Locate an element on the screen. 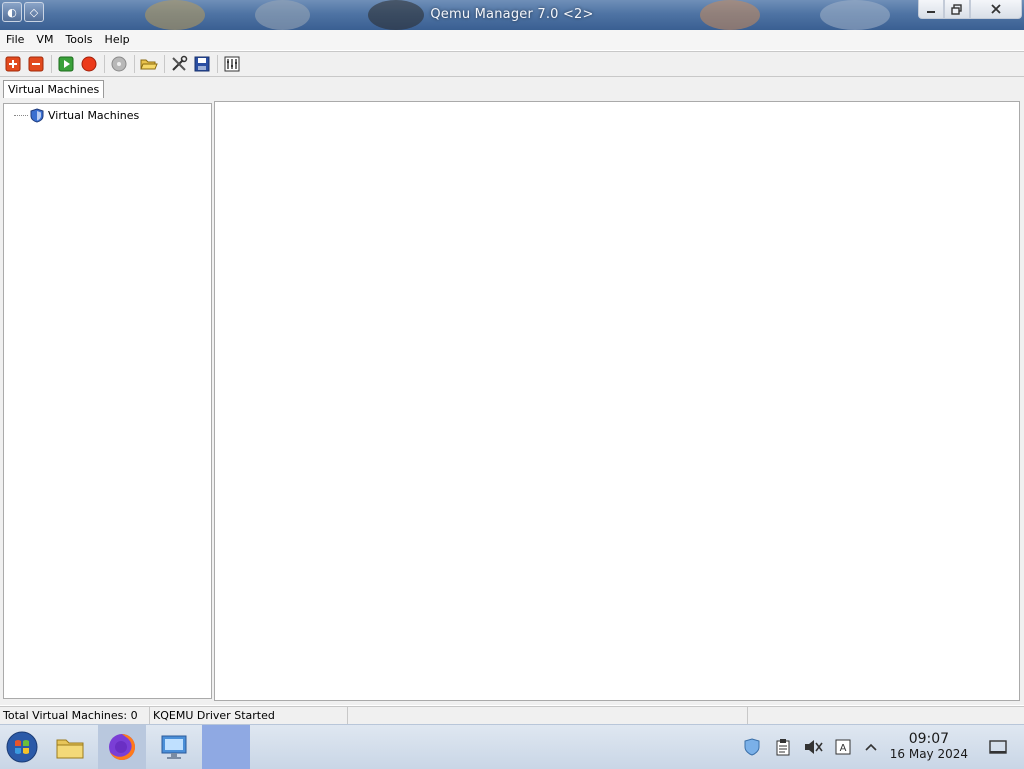 The height and width of the screenshot is (769, 1024). firefox-icon is located at coordinates (122, 747).